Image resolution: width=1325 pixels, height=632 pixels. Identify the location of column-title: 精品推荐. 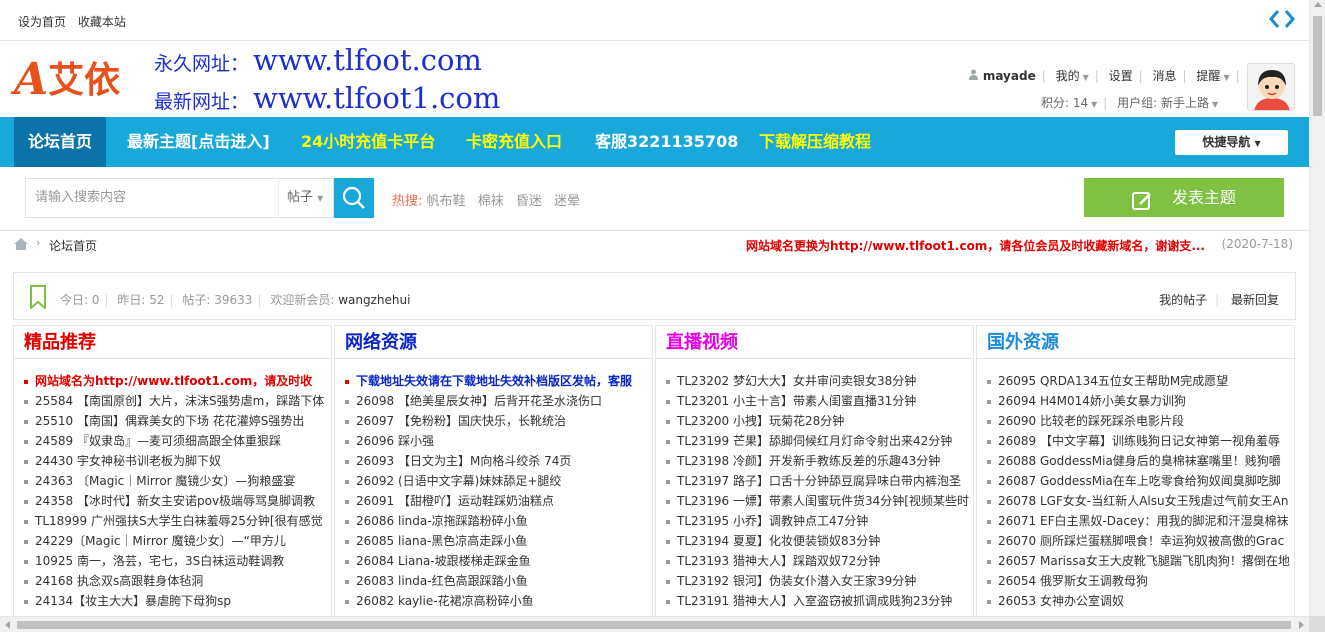
(172, 342).